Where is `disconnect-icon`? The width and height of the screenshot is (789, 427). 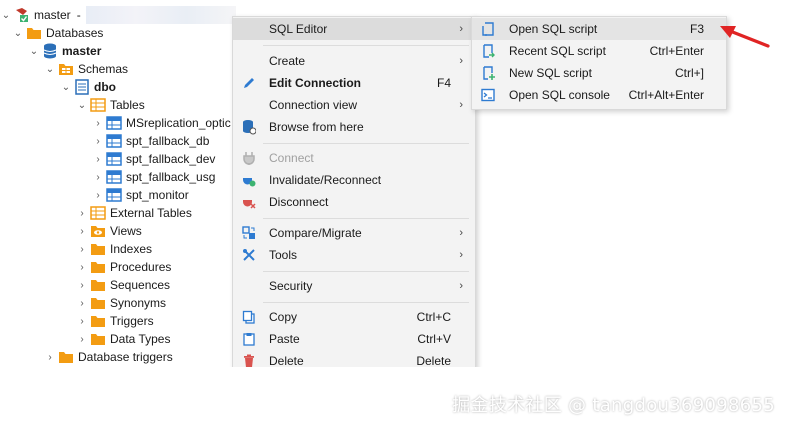
disconnect-icon is located at coordinates (249, 202).